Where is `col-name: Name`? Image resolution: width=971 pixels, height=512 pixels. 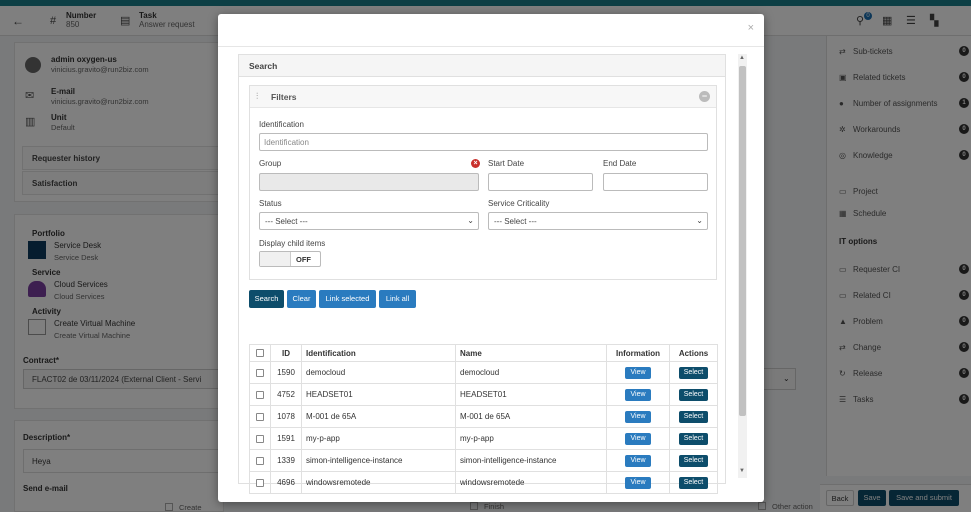
col-name: Name is located at coordinates (531, 353).